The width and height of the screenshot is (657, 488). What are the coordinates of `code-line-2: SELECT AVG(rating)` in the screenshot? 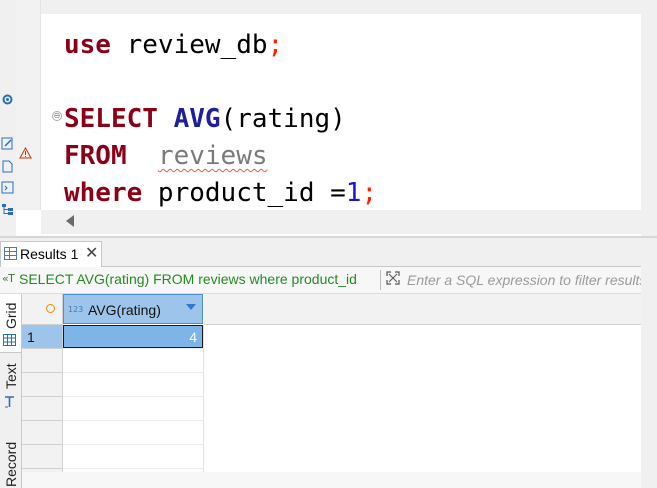 It's located at (205, 119).